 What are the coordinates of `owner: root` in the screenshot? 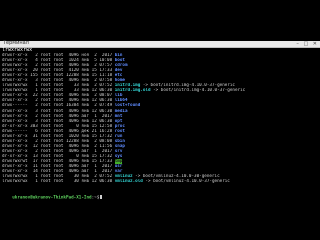 It's located at (45, 182).